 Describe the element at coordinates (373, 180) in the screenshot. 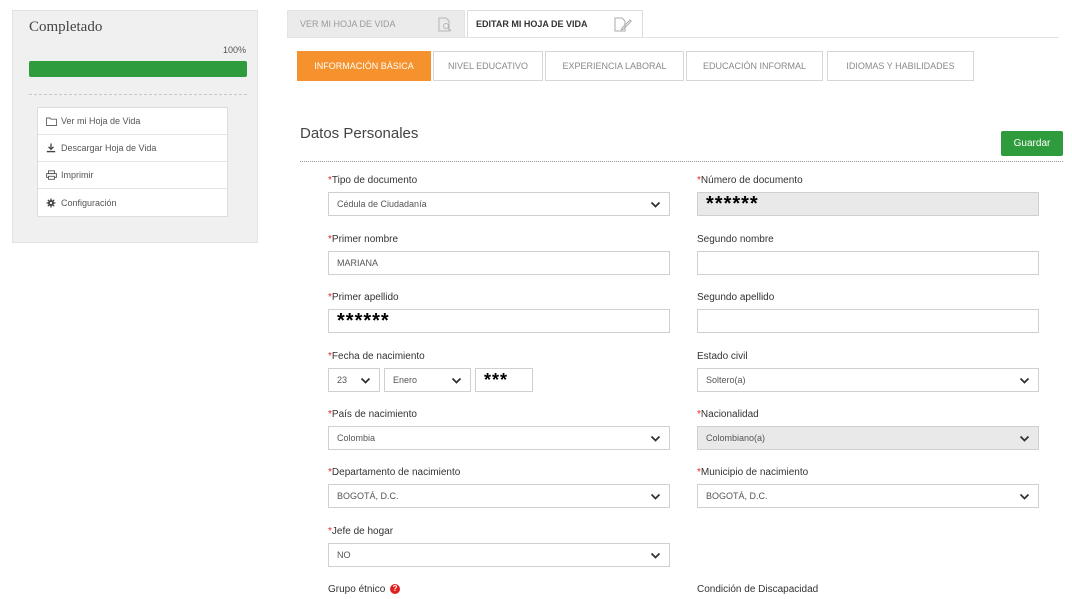

I see `tipo-documento-label: *Tipo de documento` at that location.